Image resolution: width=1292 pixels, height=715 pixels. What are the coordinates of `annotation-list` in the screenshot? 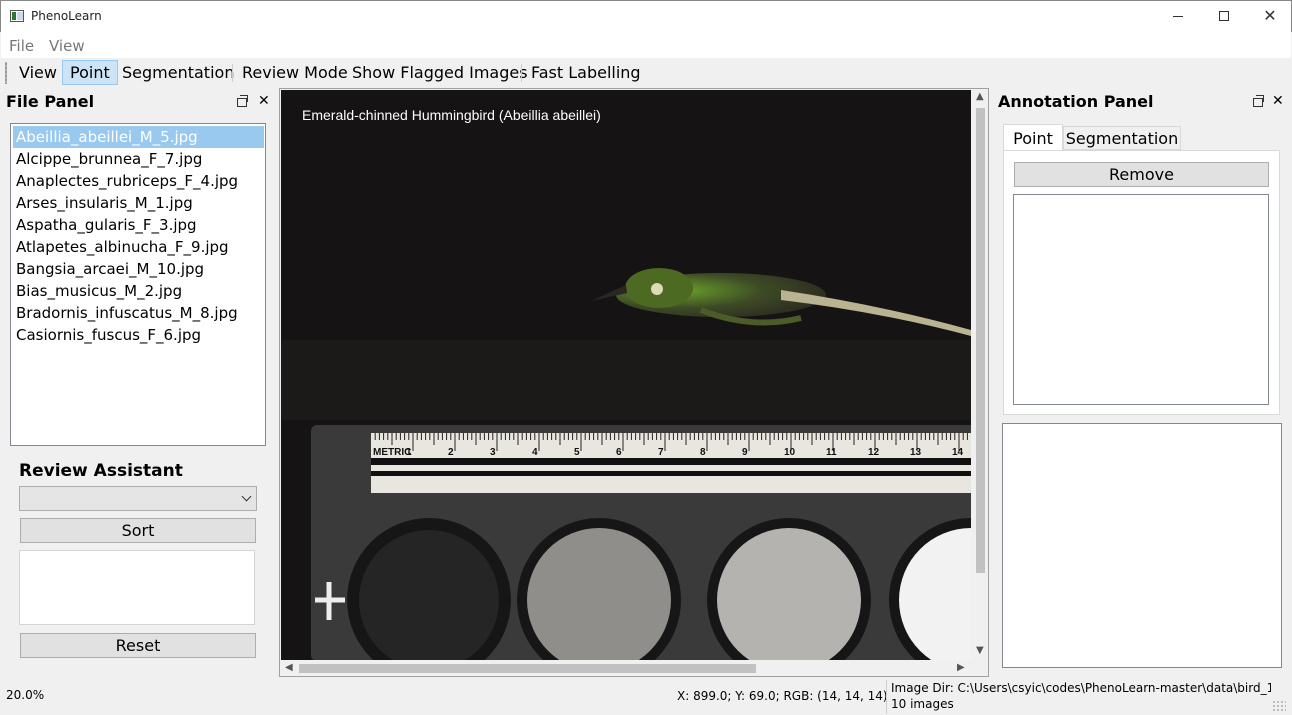 It's located at (1141, 299).